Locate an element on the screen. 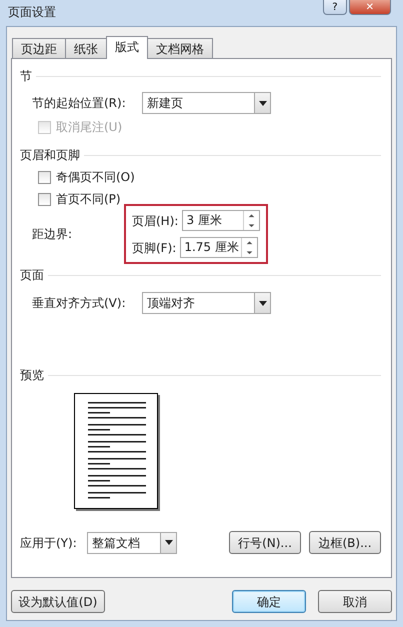  ok-button: 确定 is located at coordinates (269, 601).